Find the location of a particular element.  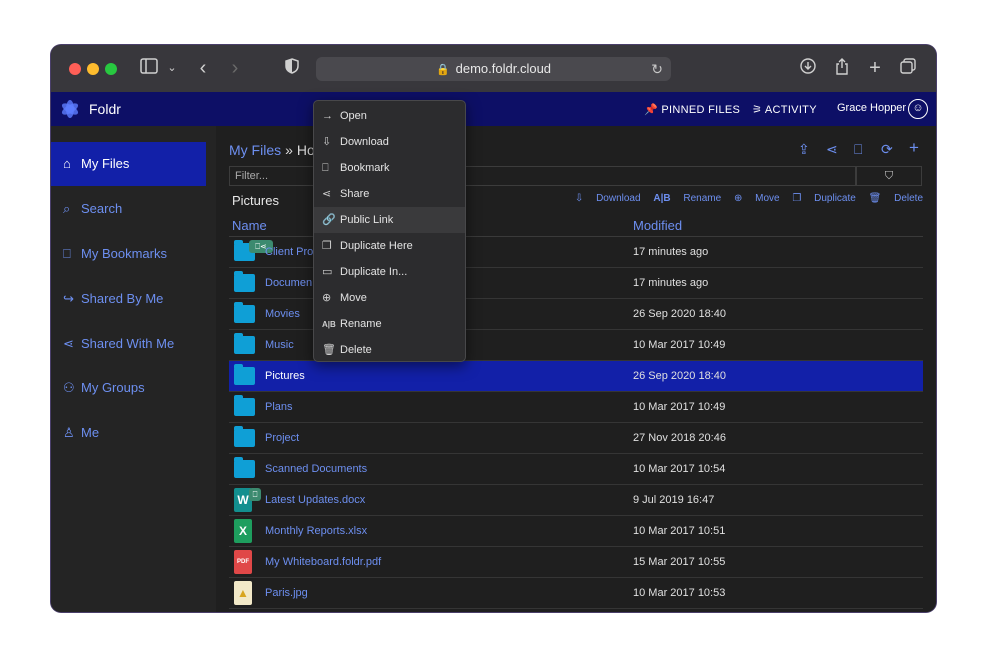

menu-item-label: Move is located at coordinates (353, 298).